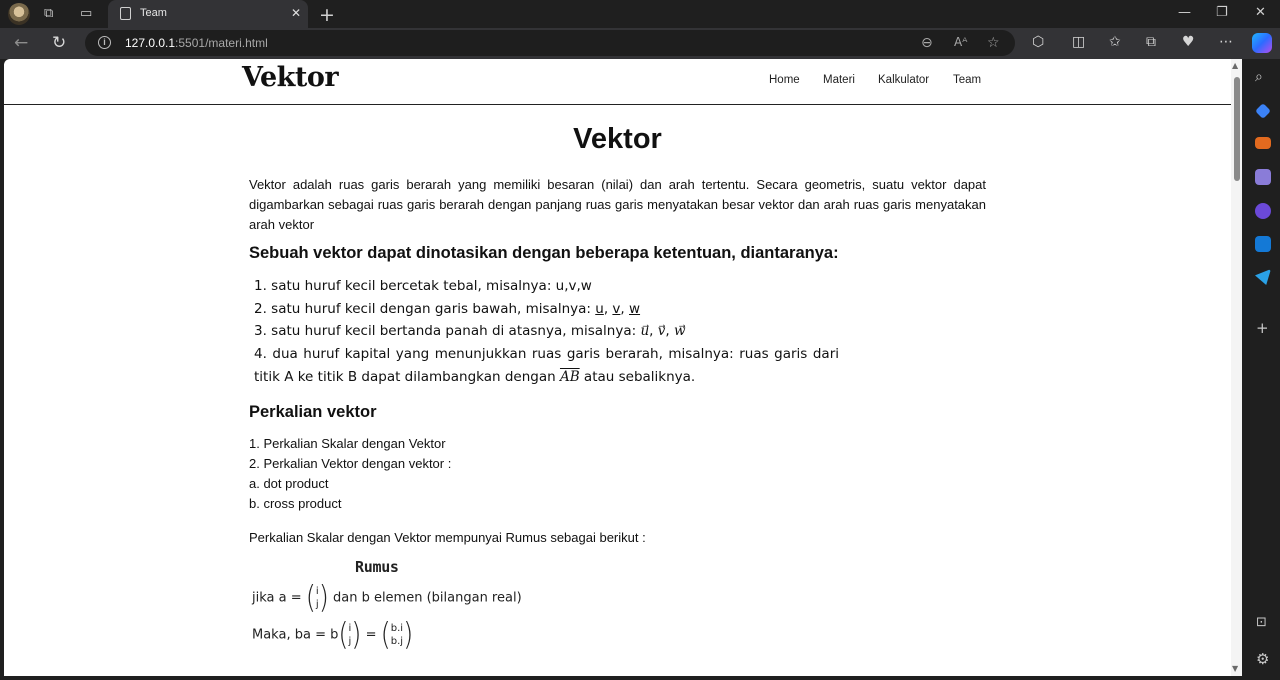  I want to click on edge-sidebar: ⌕ + ⊡ ⚙, so click(1262, 369).